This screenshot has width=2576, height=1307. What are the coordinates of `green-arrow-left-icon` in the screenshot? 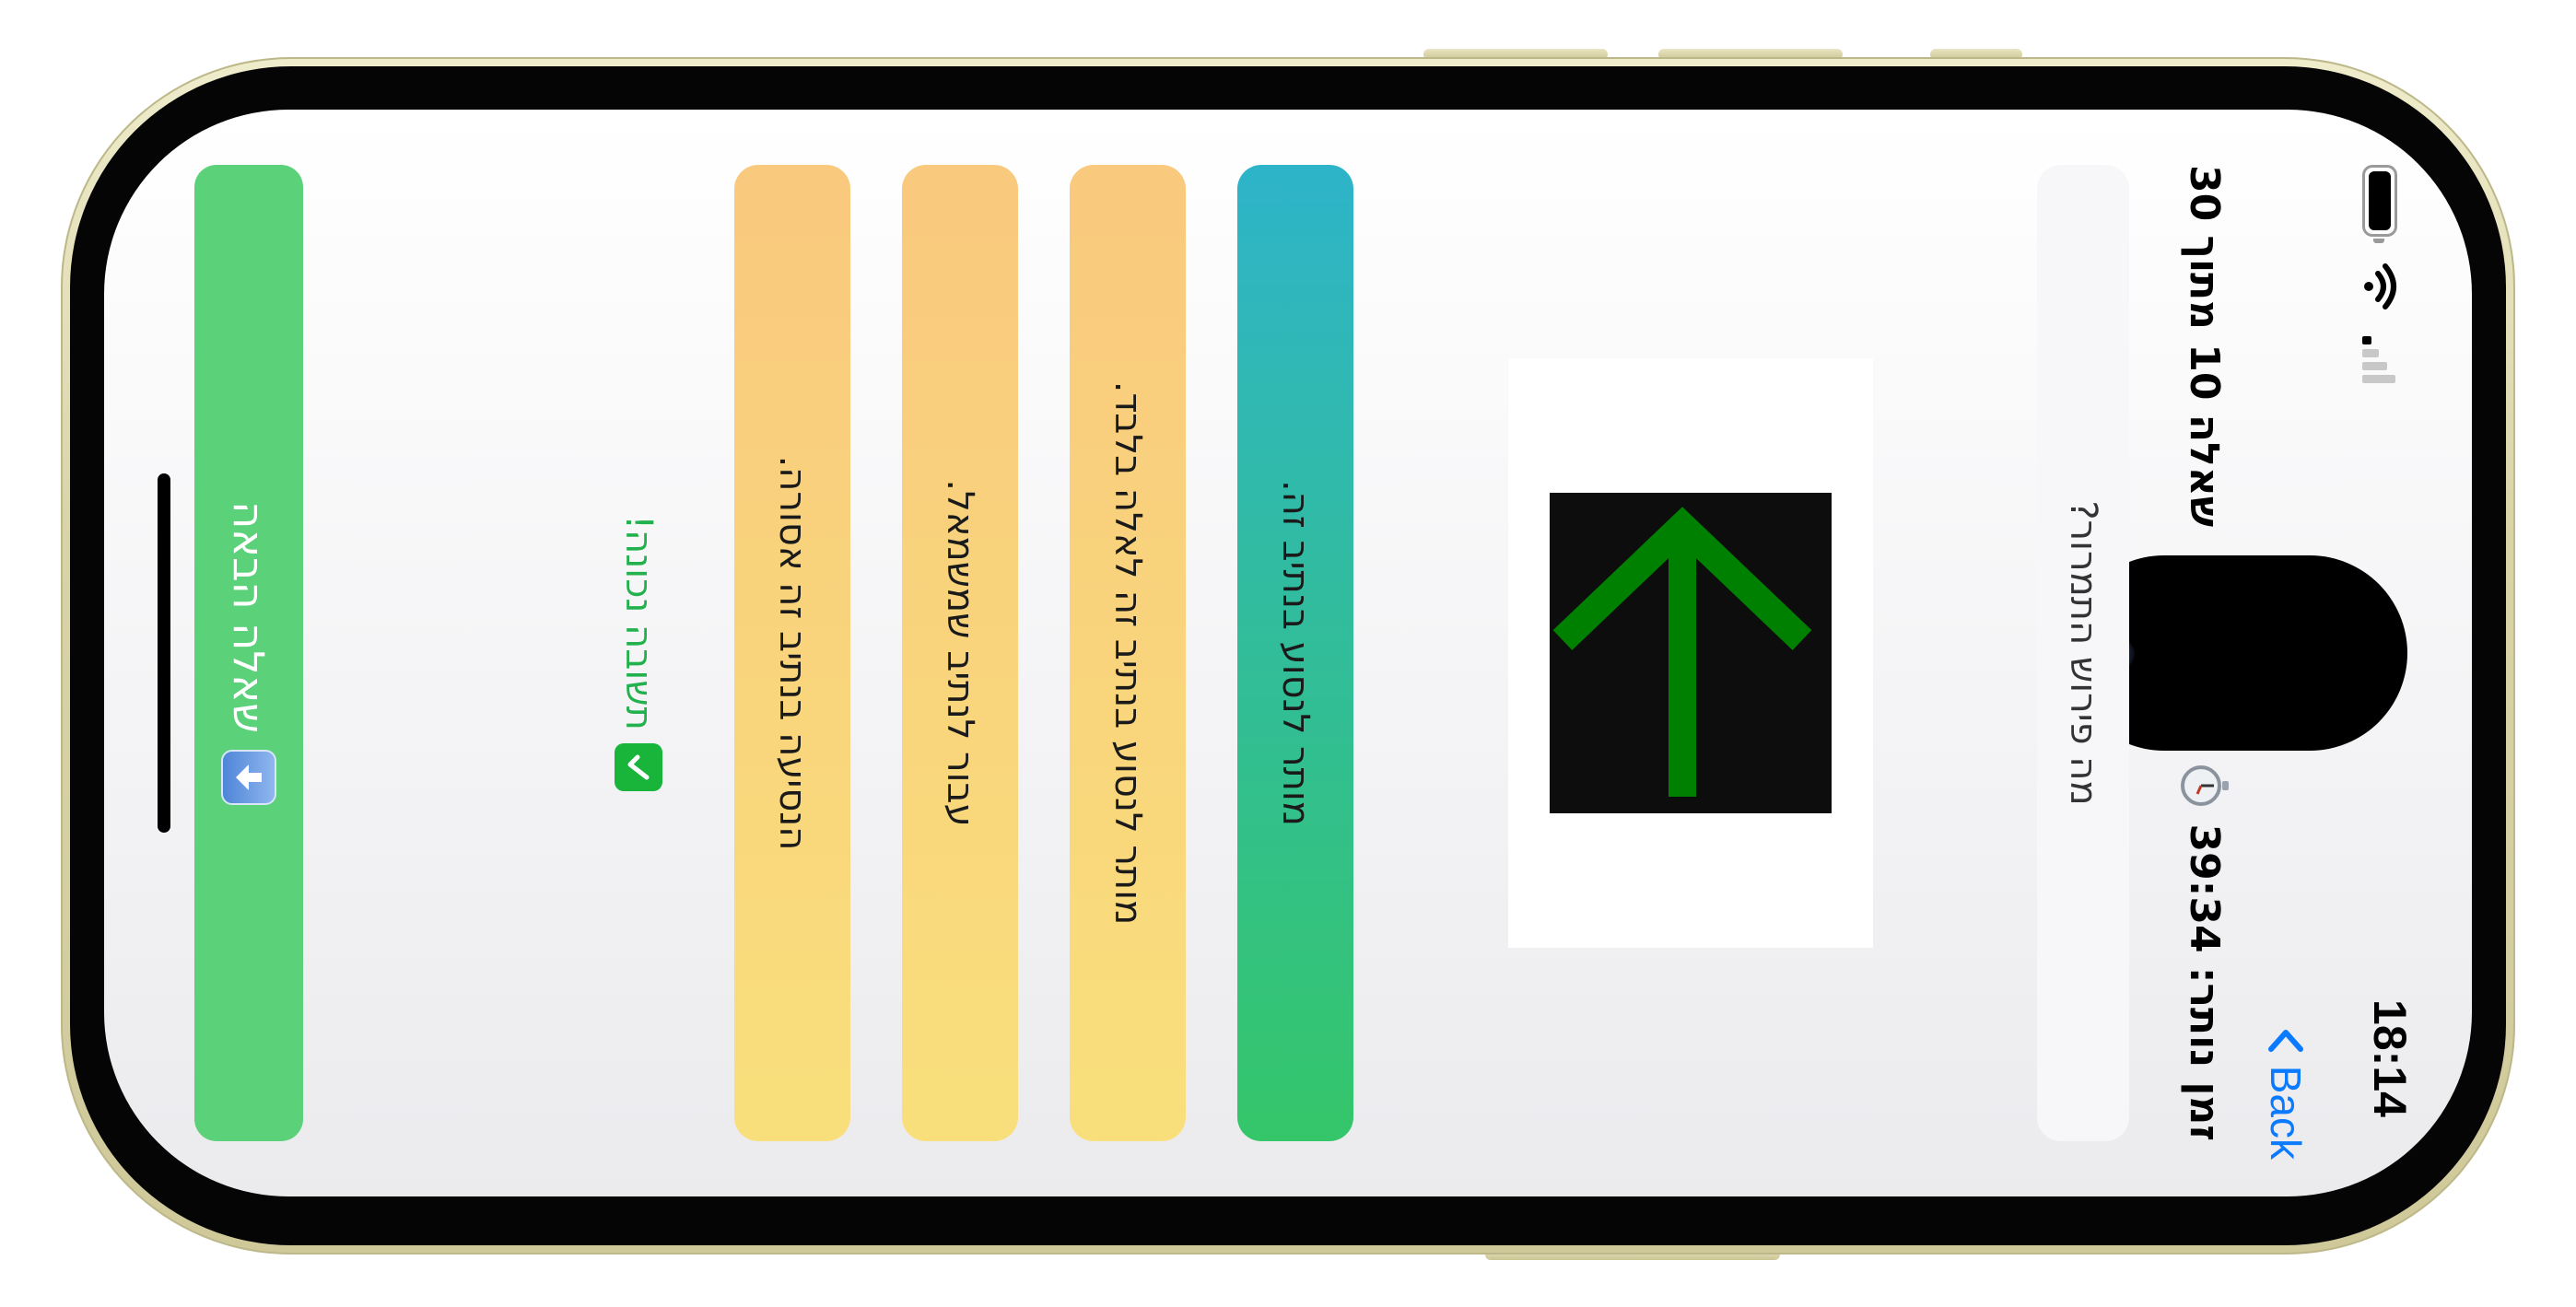 It's located at (1682, 652).